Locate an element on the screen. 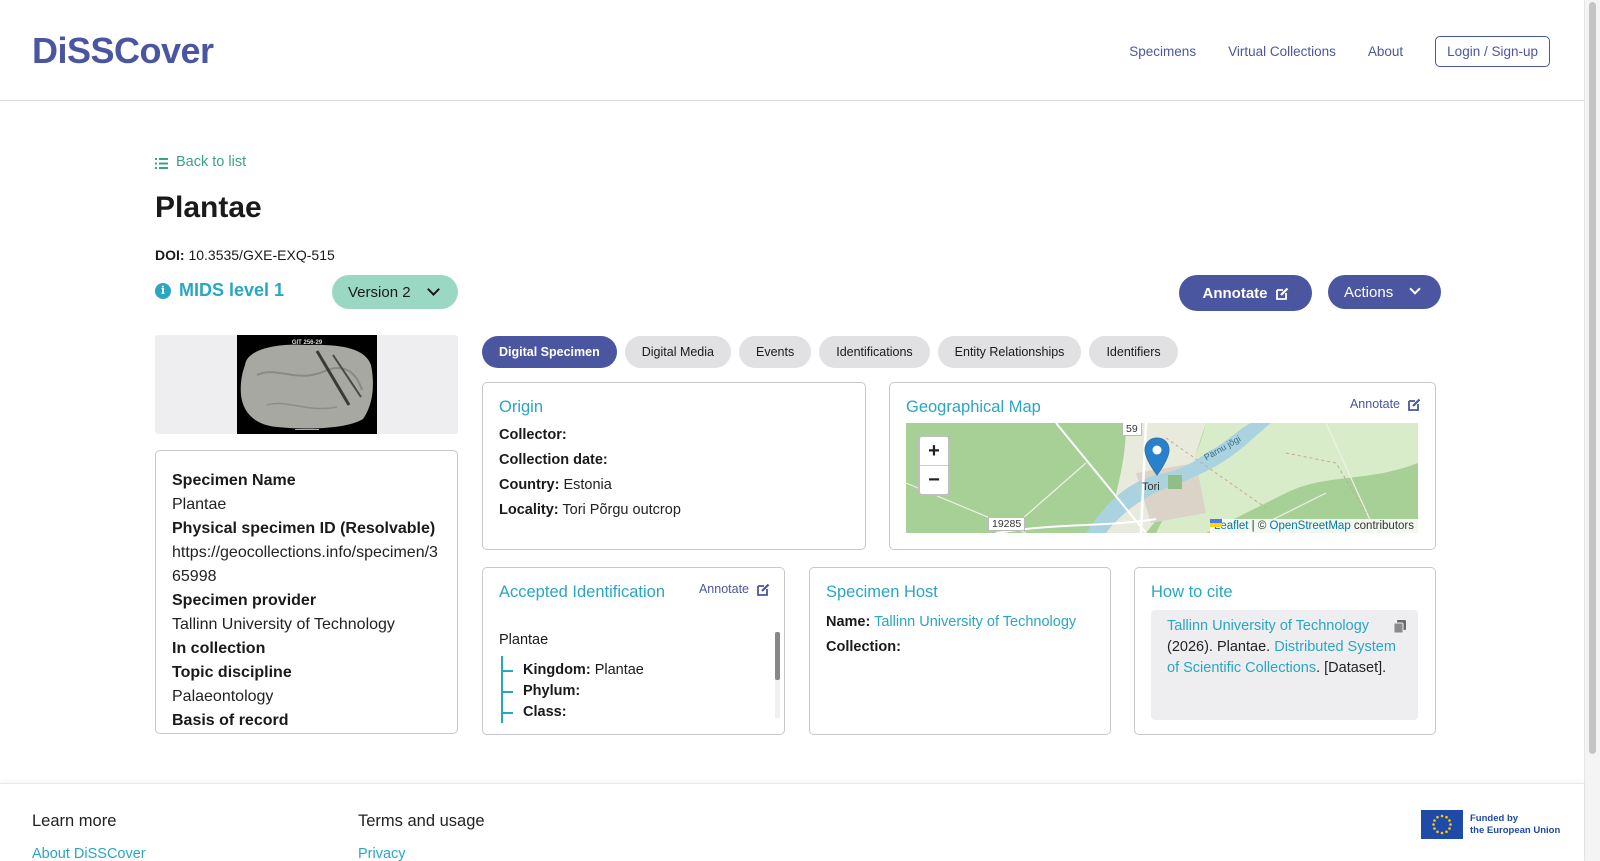 This screenshot has height=861, width=1600. locality-value: Tori Põrgu outcrop is located at coordinates (621, 510).